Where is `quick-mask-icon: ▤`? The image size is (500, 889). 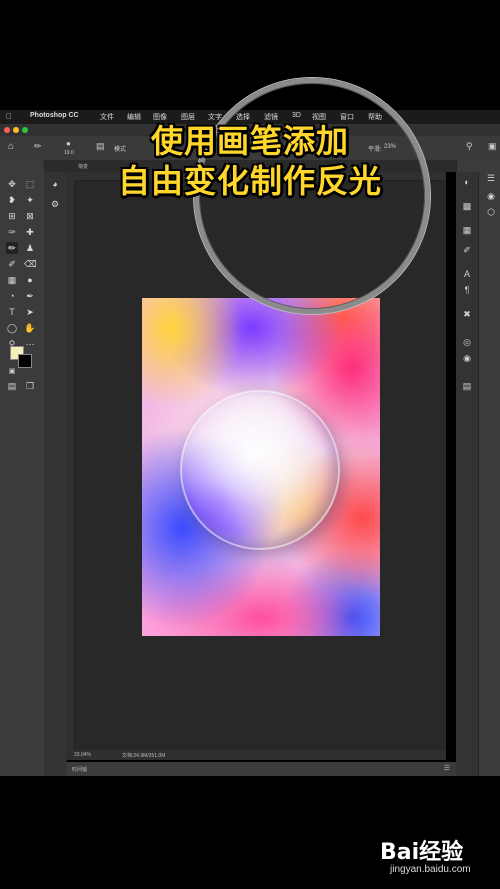
quick-mask-icon: ▤ is located at coordinates (12, 386).